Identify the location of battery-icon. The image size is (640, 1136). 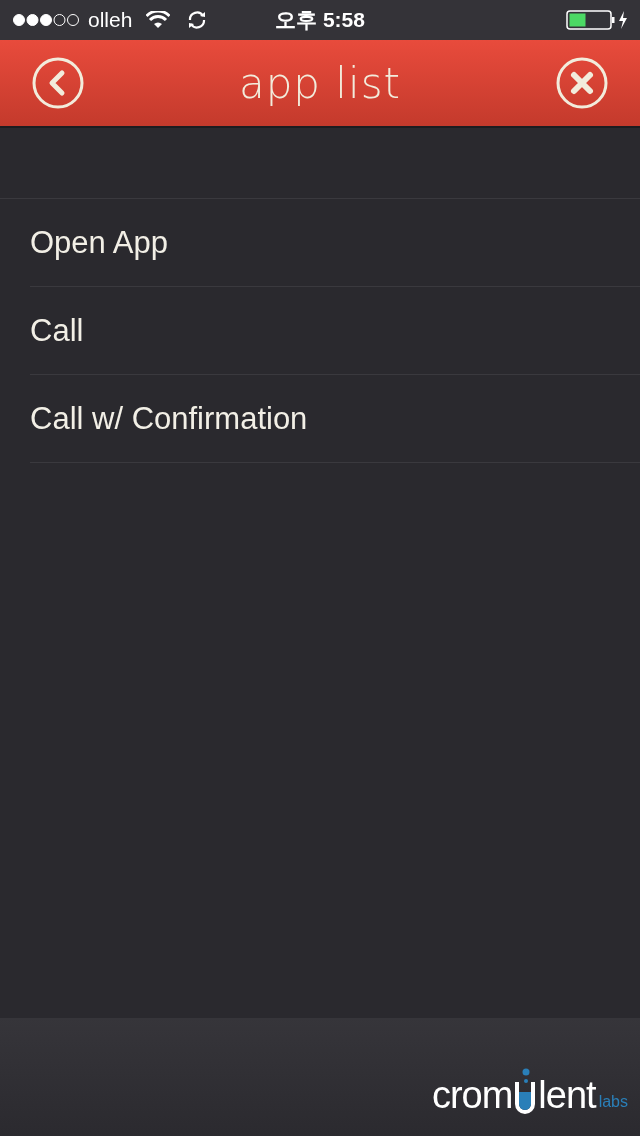
(597, 20).